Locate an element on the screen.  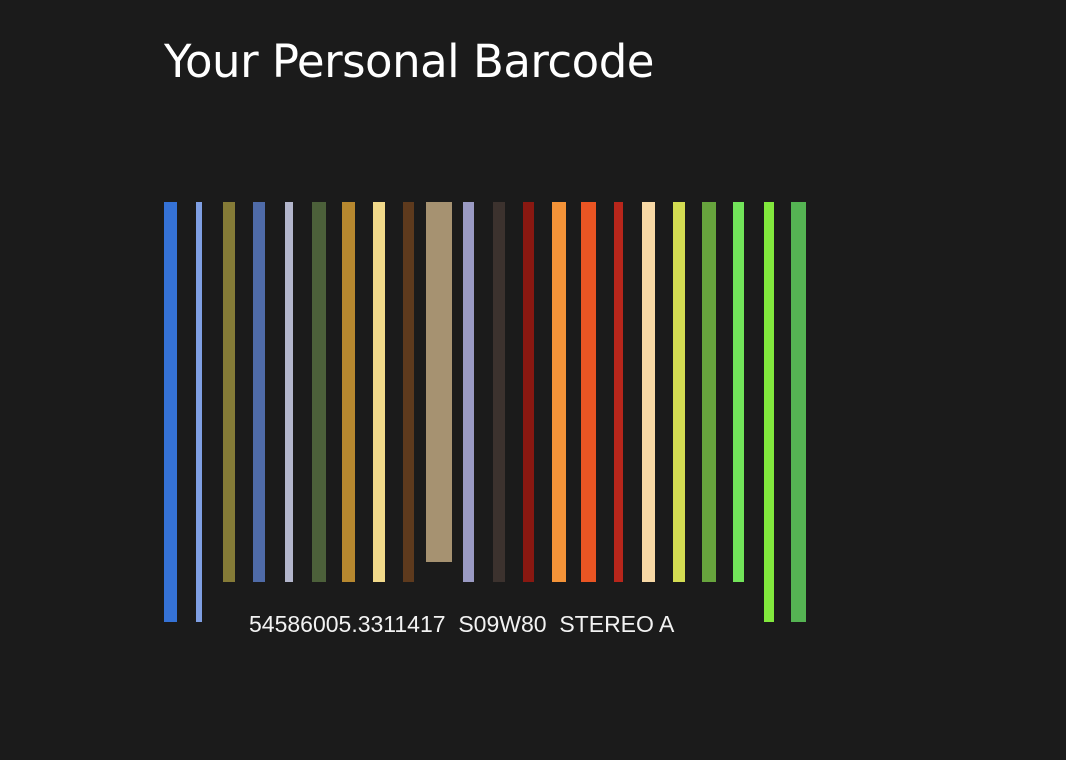
barcode-code: S09W80 is located at coordinates (502, 624).